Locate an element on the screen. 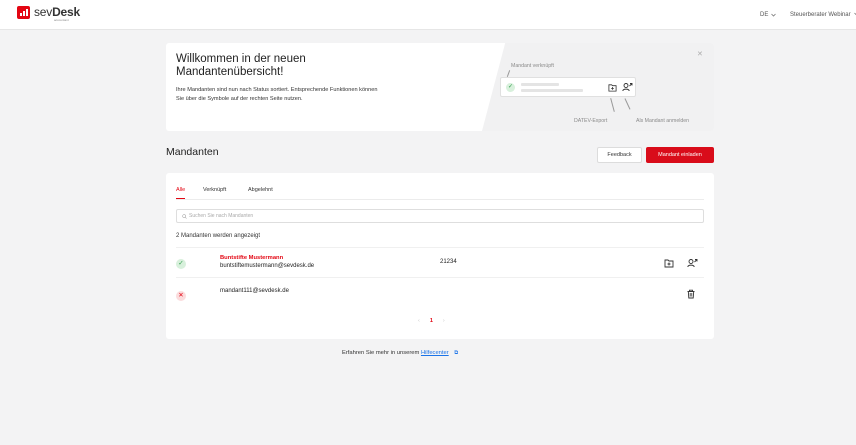 This screenshot has height=445, width=856. client-email: buntstiftemustermann@sevdesk.de is located at coordinates (267, 266).